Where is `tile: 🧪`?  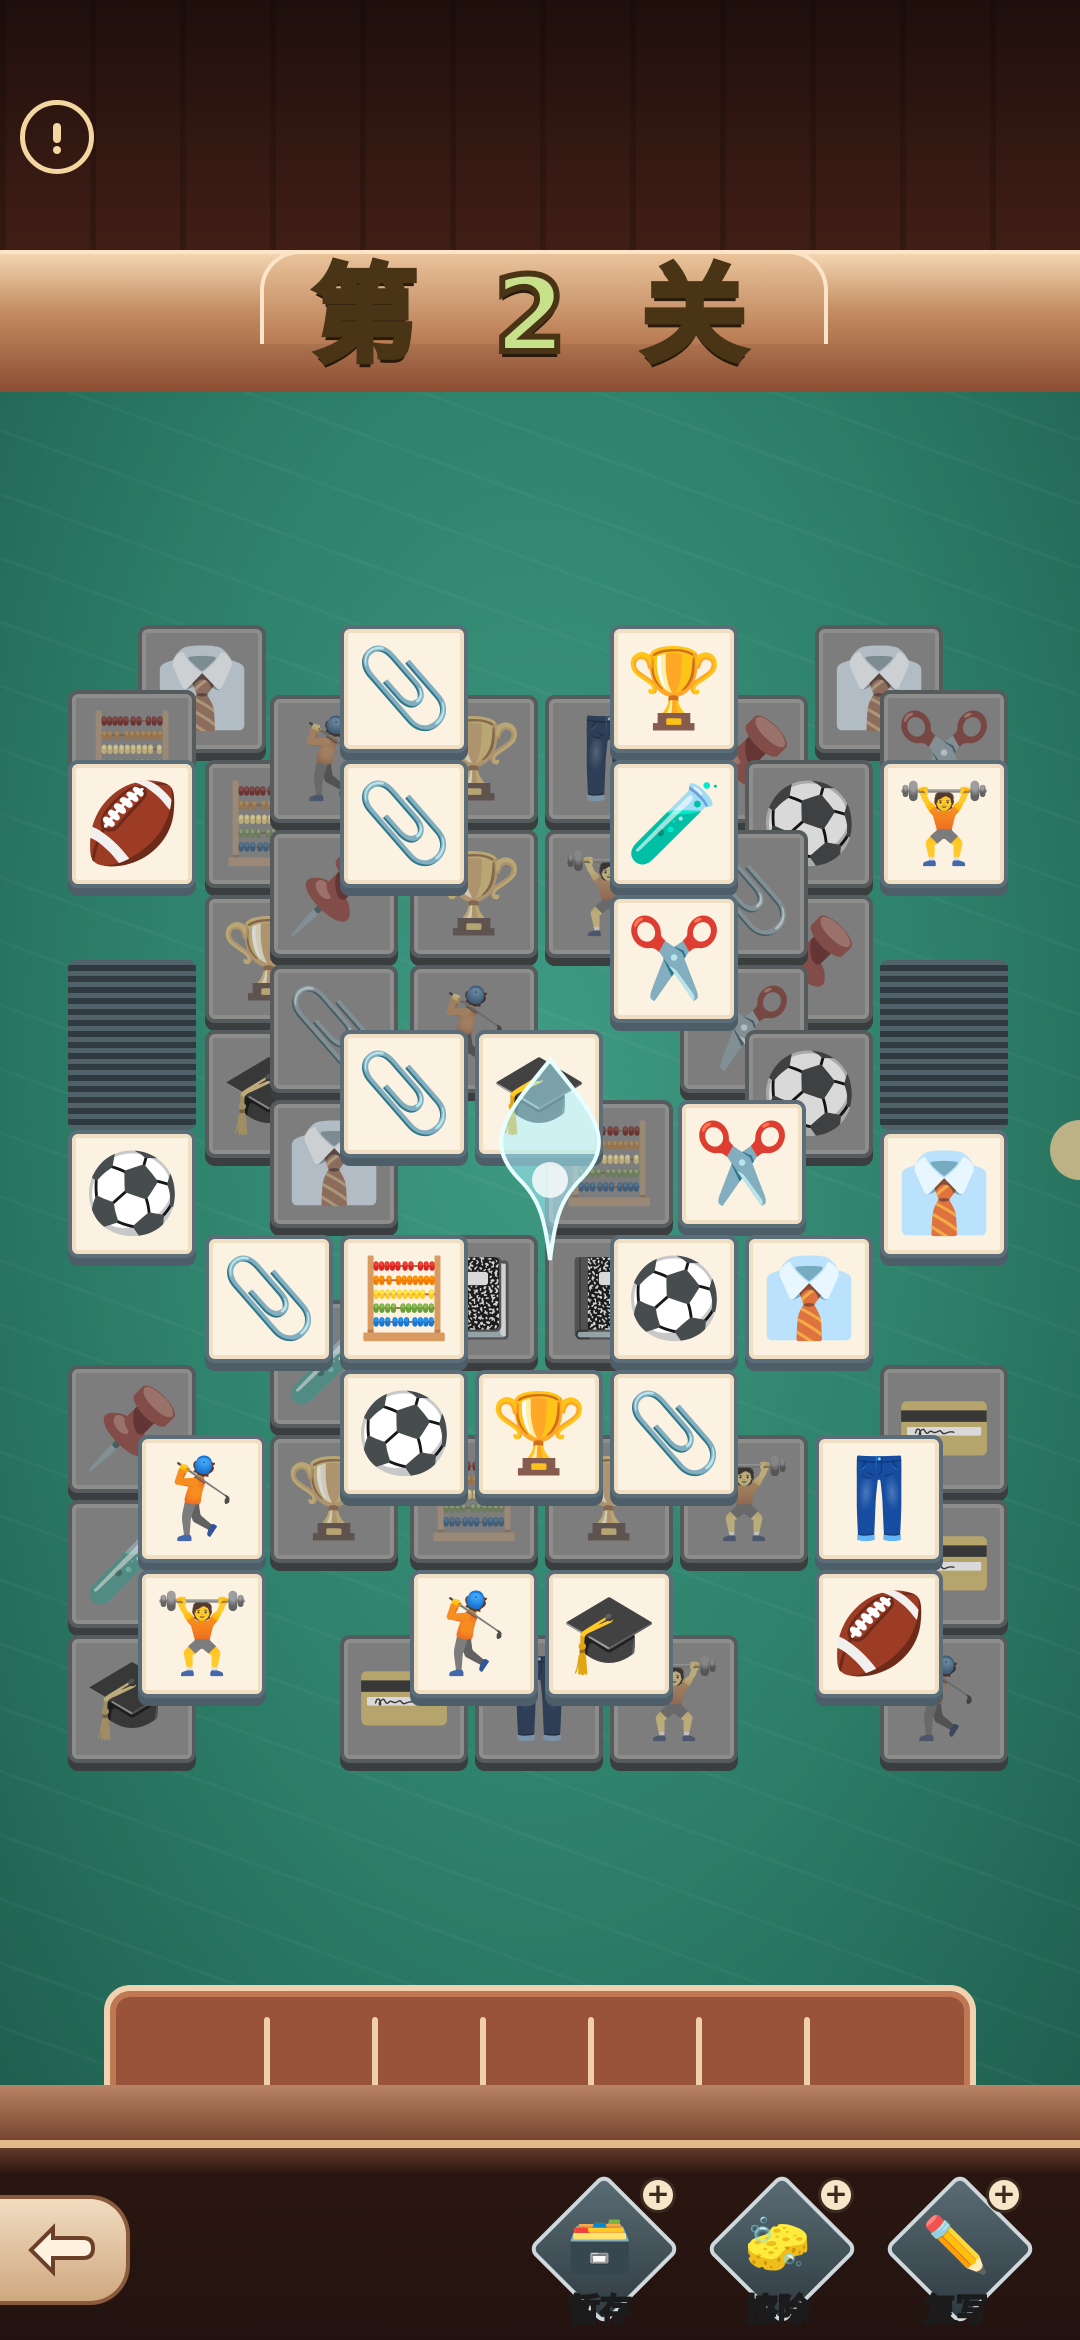
tile: 🧪 is located at coordinates (674, 824).